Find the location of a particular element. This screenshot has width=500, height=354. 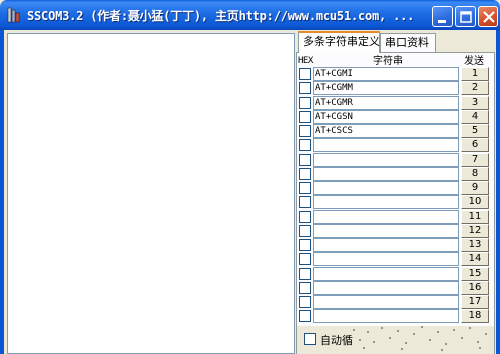

string-row: AT+CGMI 1 is located at coordinates (395, 74).